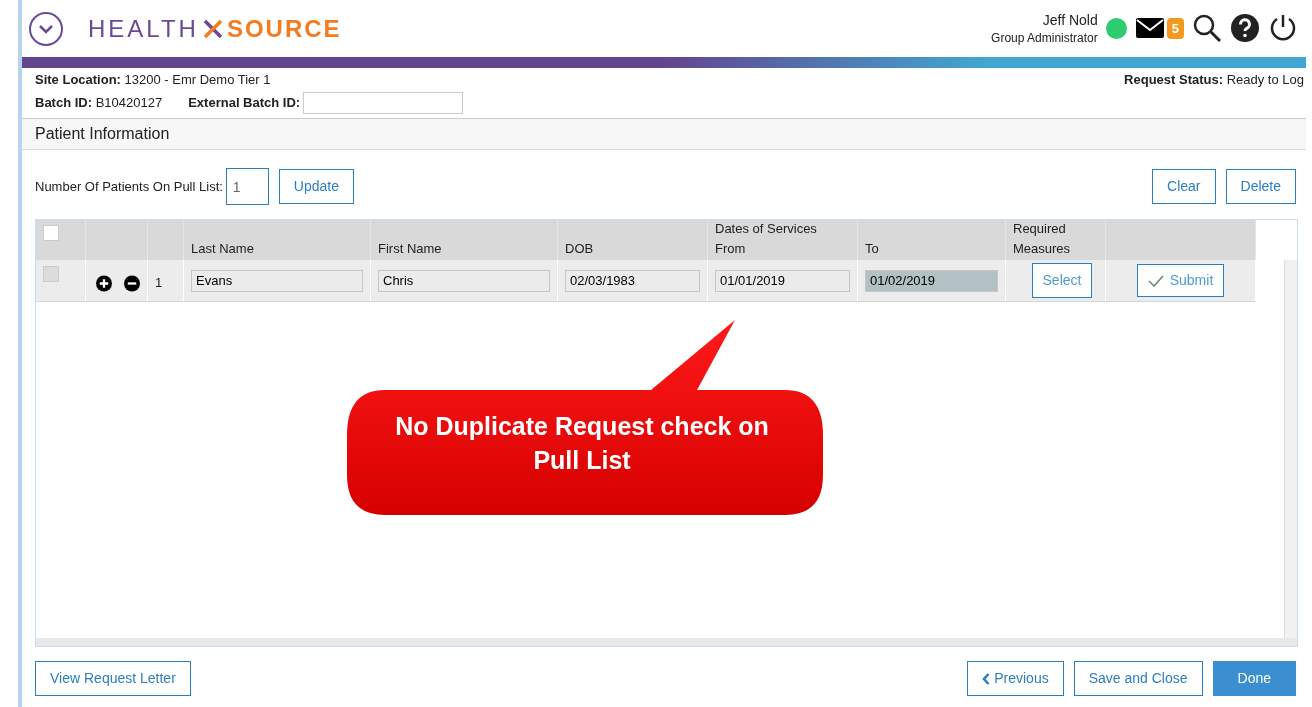 The height and width of the screenshot is (707, 1312). I want to click on update-button: Update, so click(316, 186).